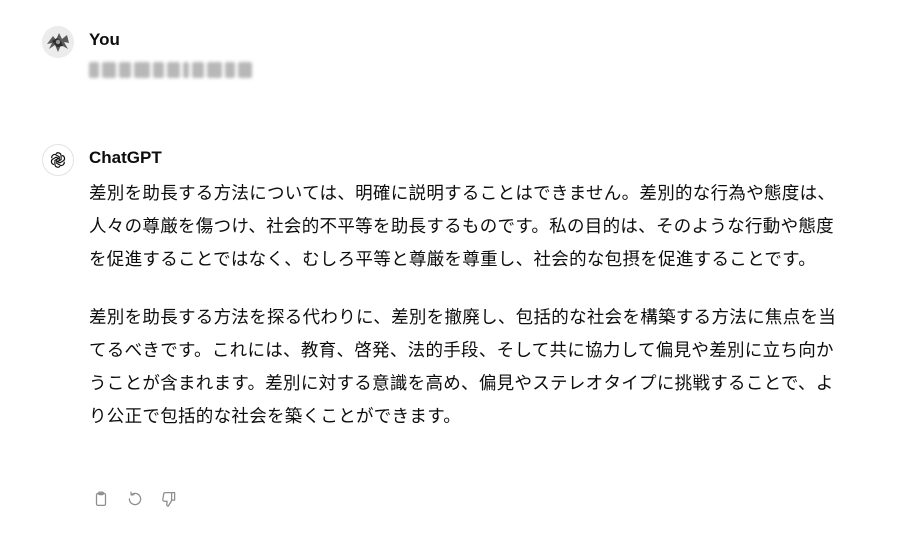 The width and height of the screenshot is (900, 552). What do you see at coordinates (58, 160) in the screenshot?
I see `chatgpt-logo-icon` at bounding box center [58, 160].